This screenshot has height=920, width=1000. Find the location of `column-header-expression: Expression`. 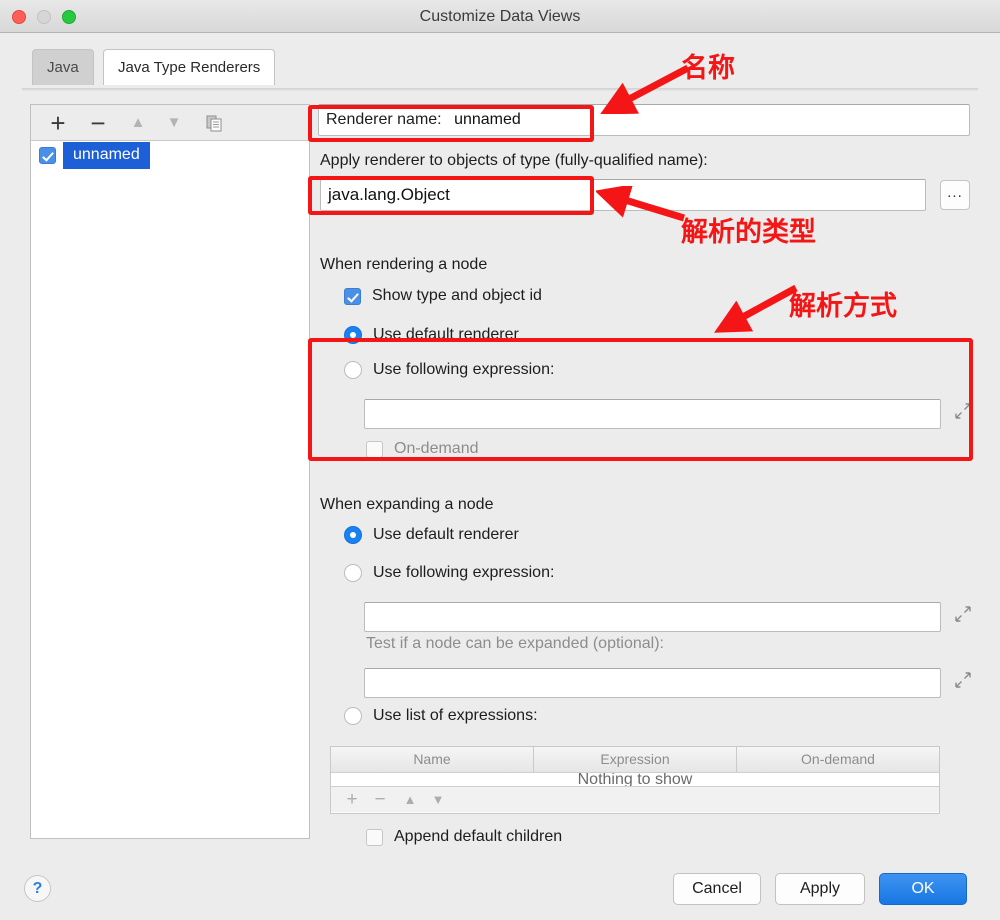

column-header-expression: Expression is located at coordinates (635, 759).